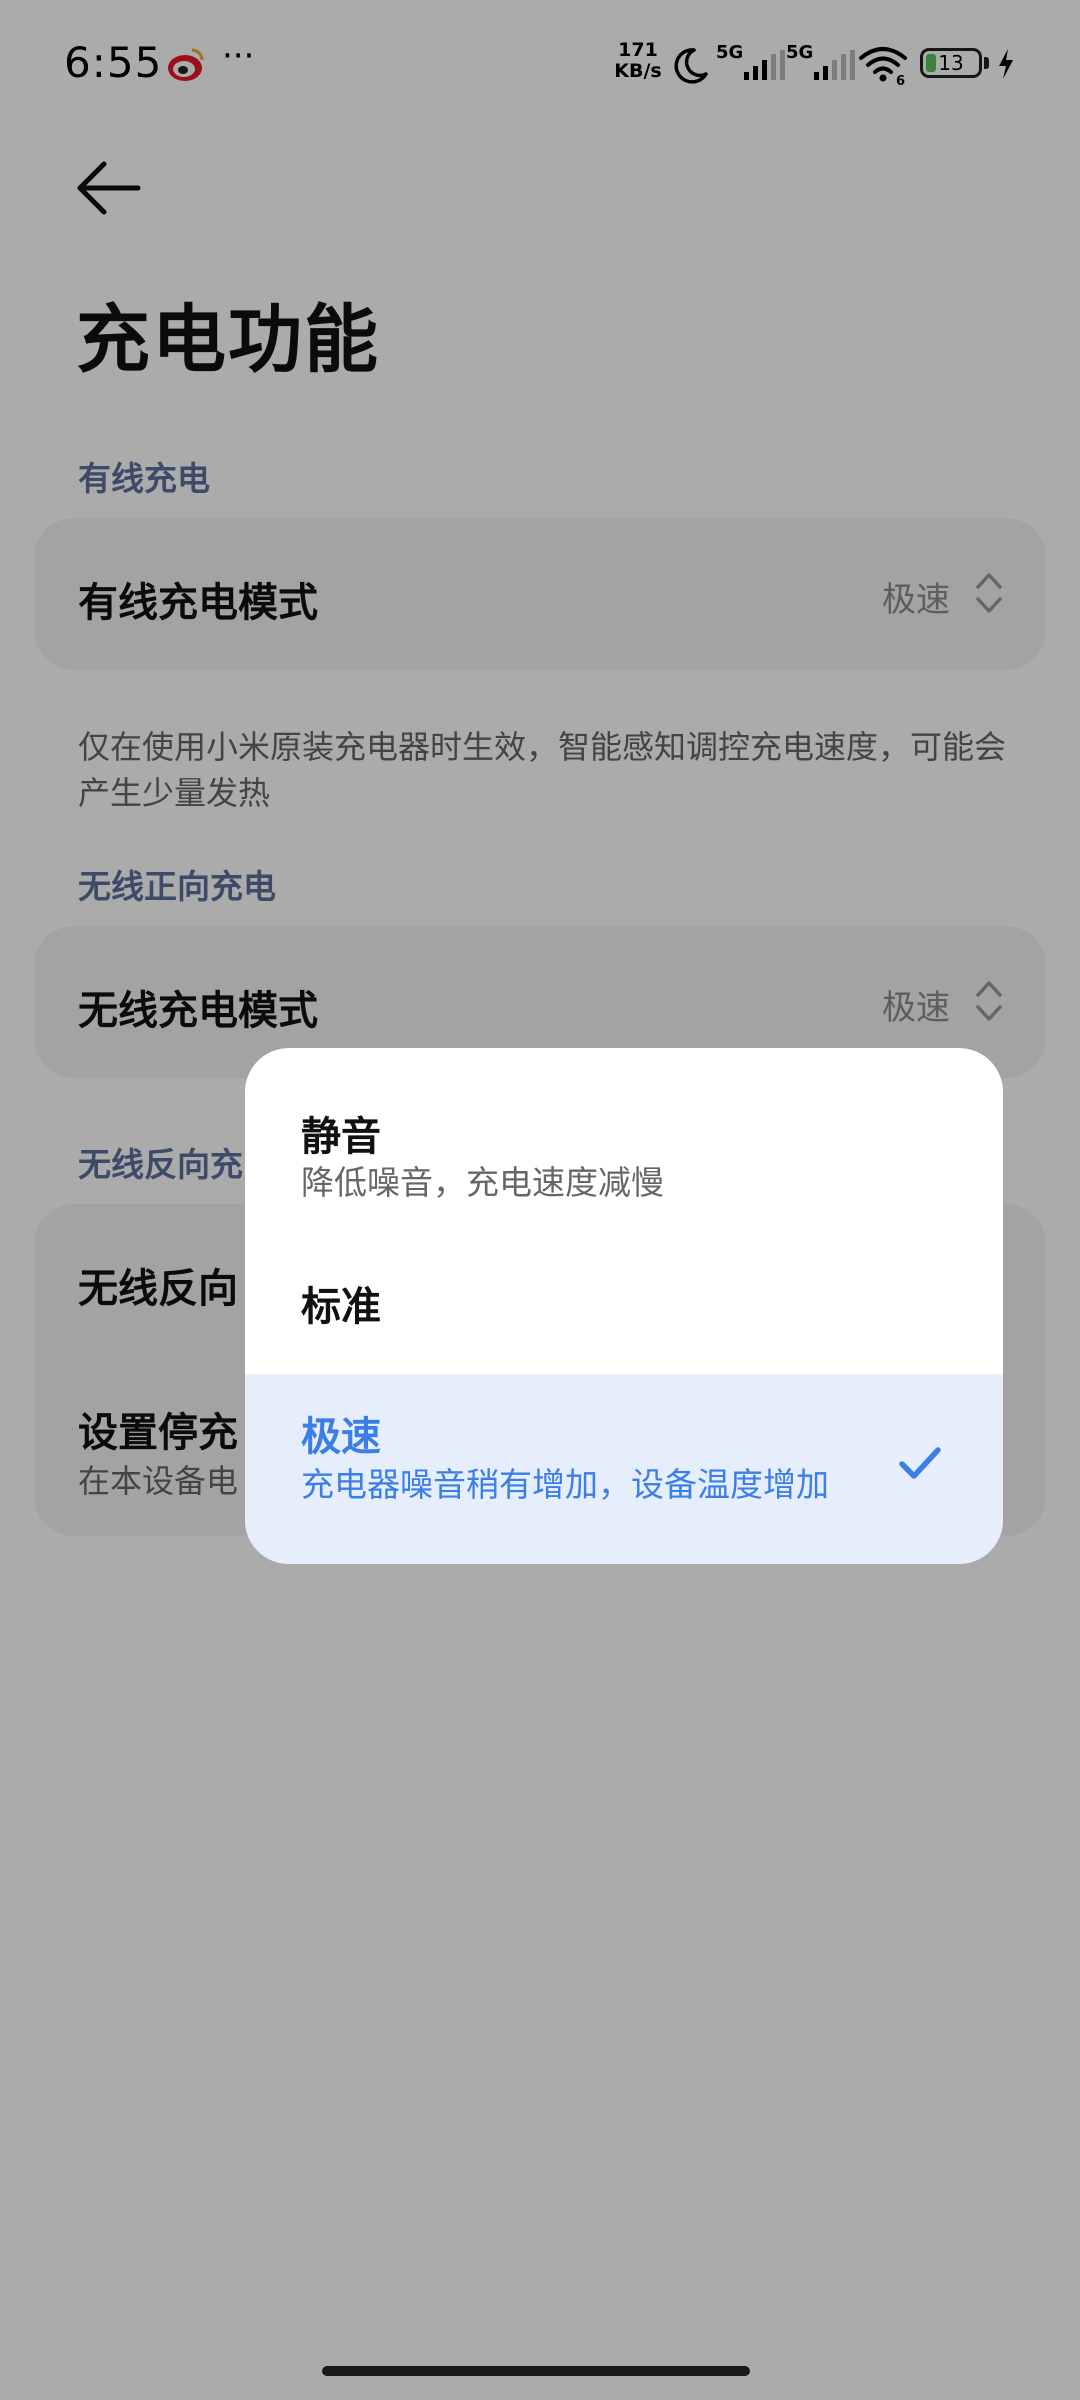 This screenshot has height=2400, width=1080. Describe the element at coordinates (341, 1437) in the screenshot. I see `option-title: 极速` at that location.